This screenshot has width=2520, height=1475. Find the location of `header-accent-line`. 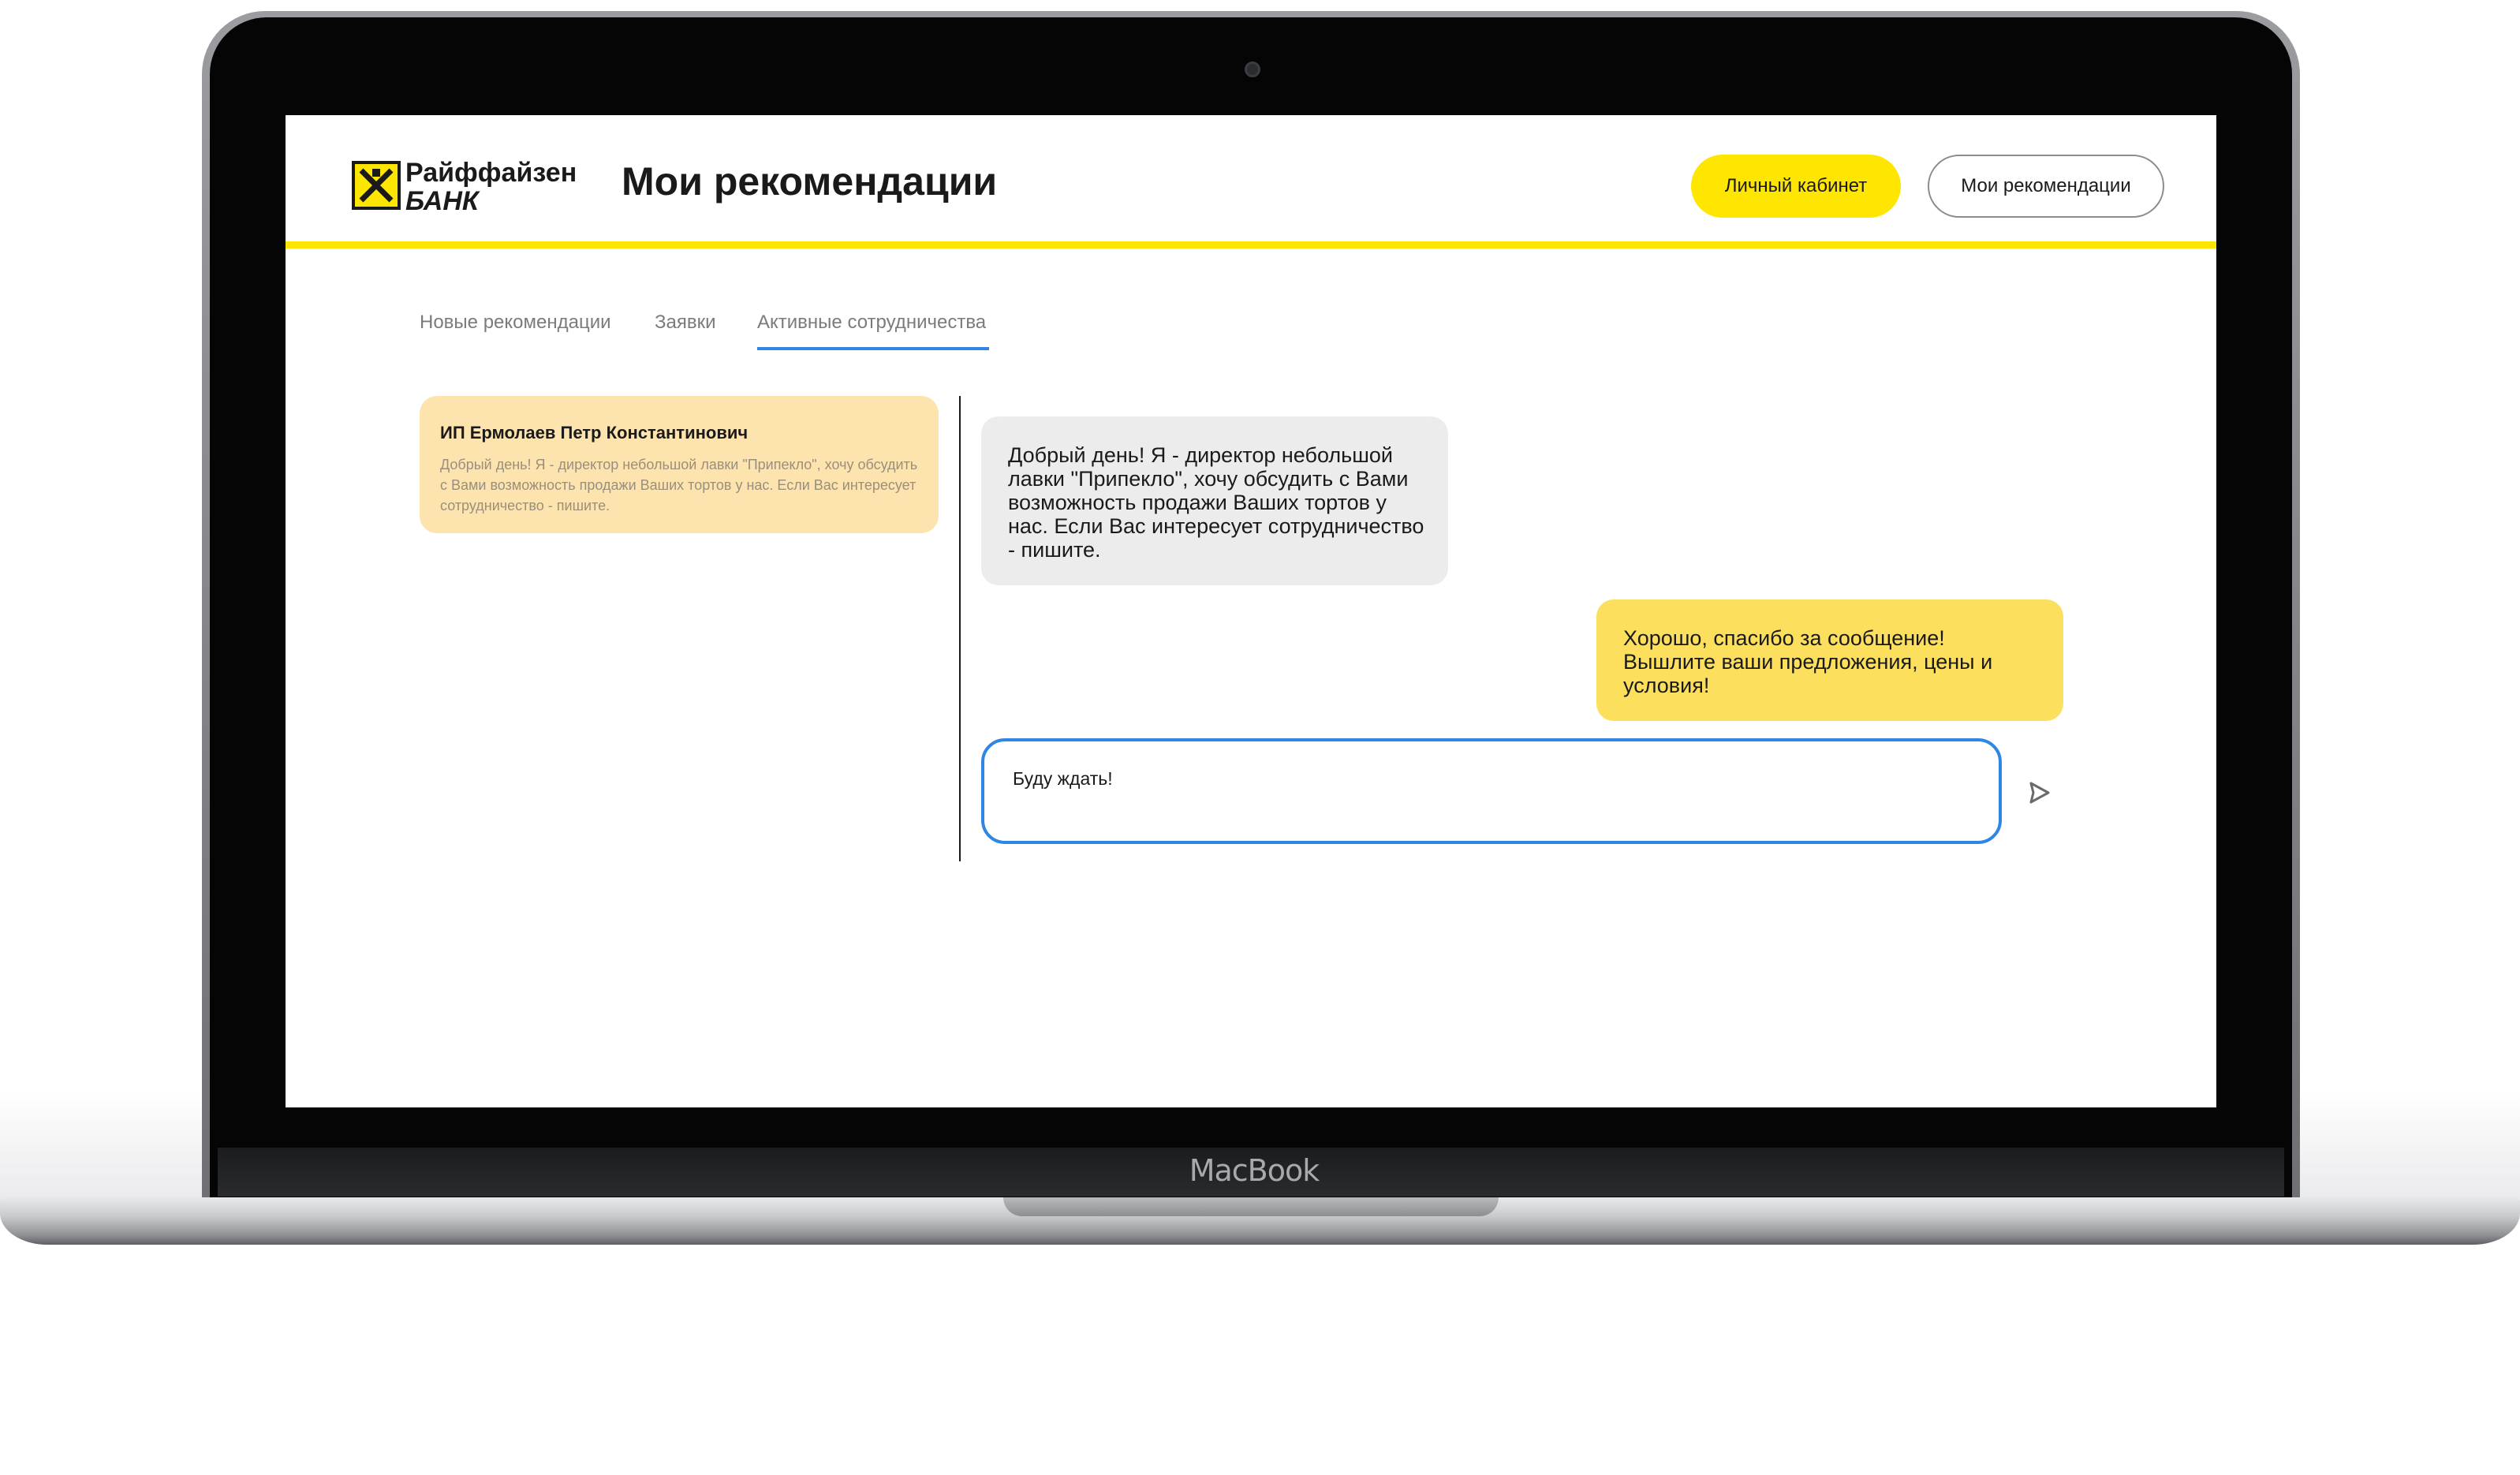

header-accent-line is located at coordinates (1251, 244).